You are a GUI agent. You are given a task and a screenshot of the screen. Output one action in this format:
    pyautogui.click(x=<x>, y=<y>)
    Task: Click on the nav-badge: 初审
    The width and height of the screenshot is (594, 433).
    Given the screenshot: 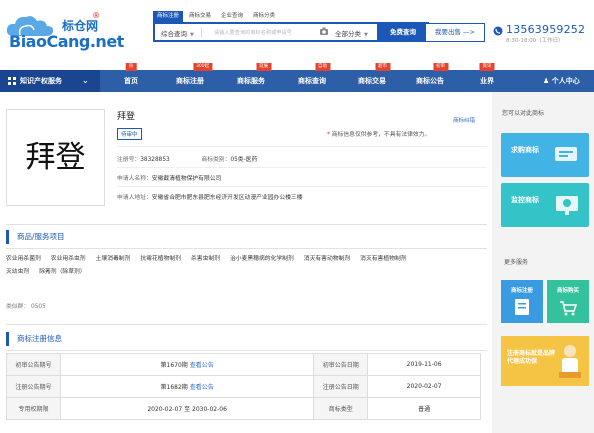 What is the action you would take?
    pyautogui.click(x=440, y=67)
    